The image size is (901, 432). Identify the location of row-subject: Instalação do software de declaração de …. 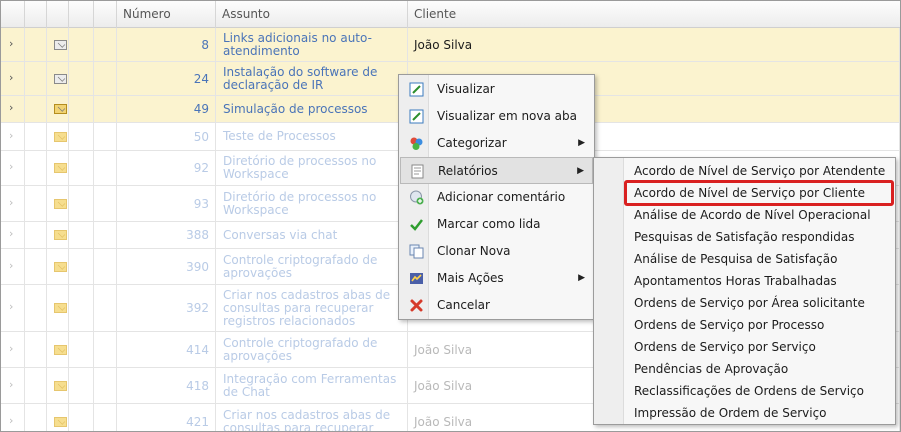
(312, 78).